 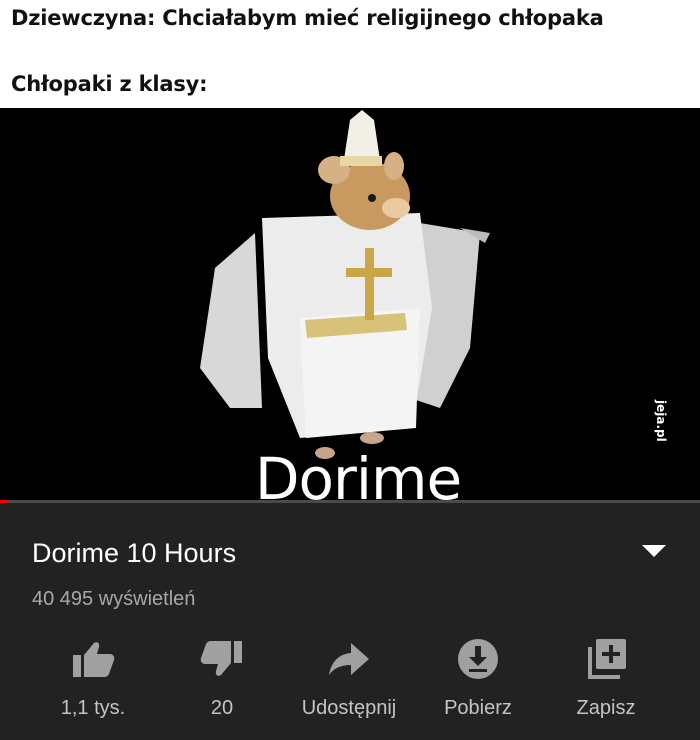 I want to click on video-overlay-text: Dorime, so click(x=358, y=474).